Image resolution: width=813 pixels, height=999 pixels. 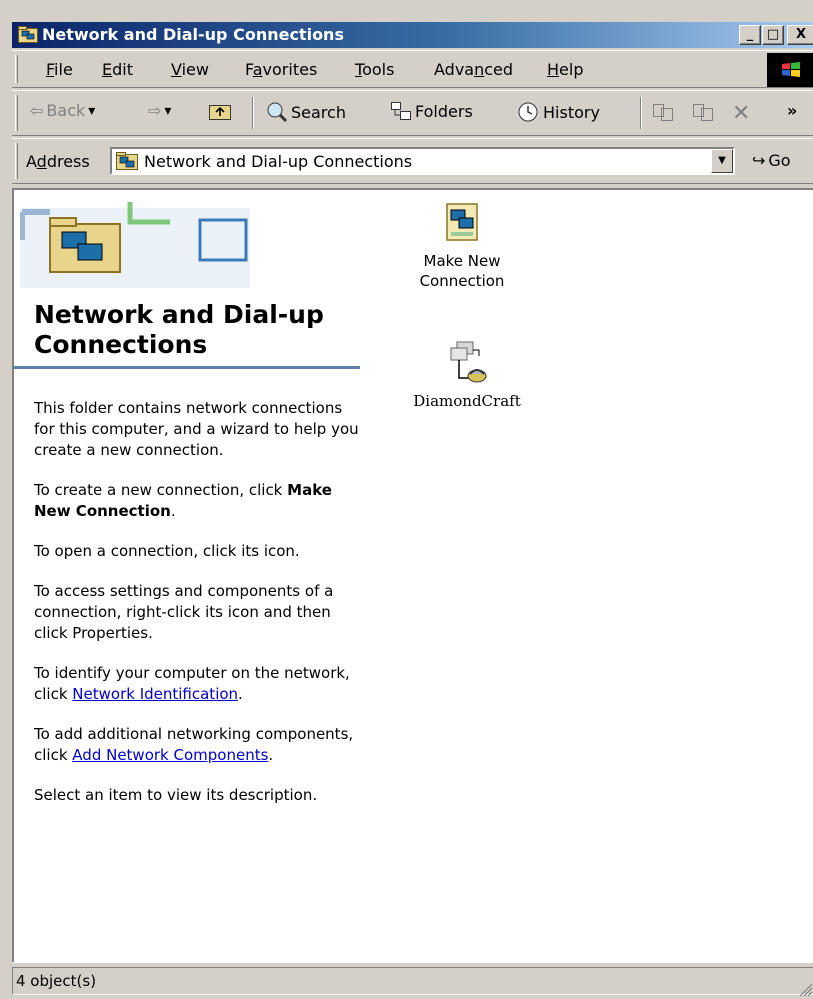 What do you see at coordinates (91, 111) in the screenshot?
I see `back-dropdown-icon: ▾` at bounding box center [91, 111].